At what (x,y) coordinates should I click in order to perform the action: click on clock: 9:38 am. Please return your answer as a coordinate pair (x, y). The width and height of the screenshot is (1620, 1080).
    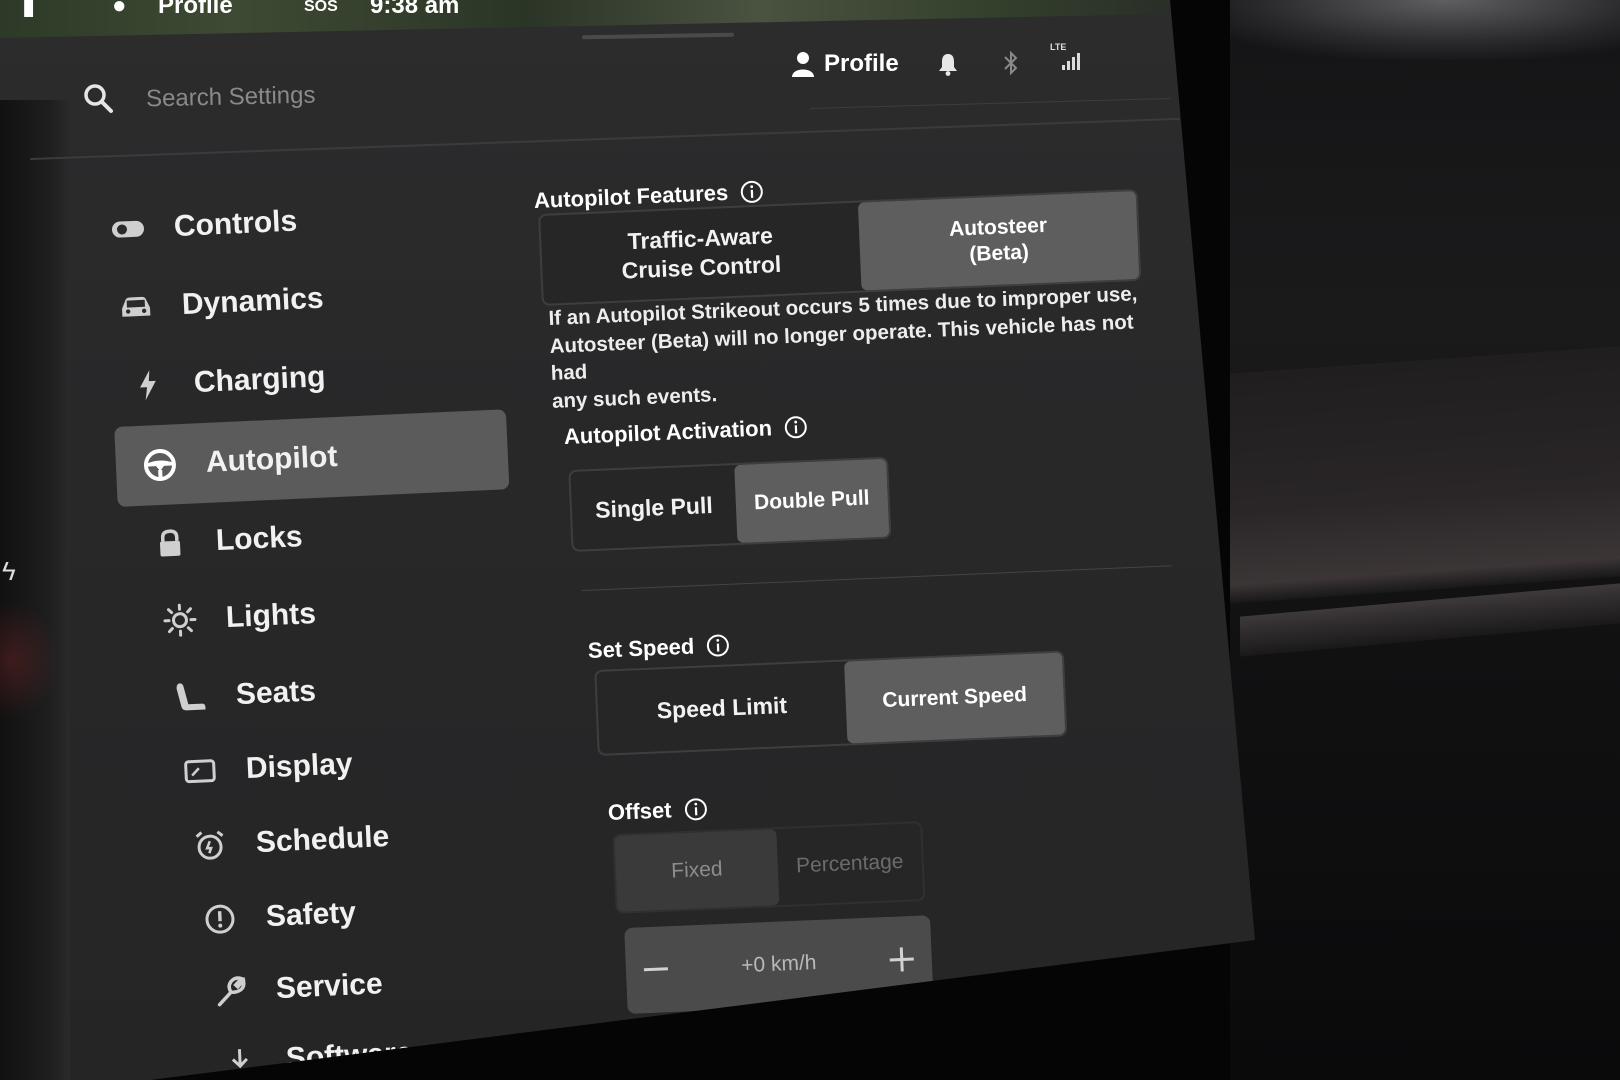
    Looking at the image, I should click on (415, 9).